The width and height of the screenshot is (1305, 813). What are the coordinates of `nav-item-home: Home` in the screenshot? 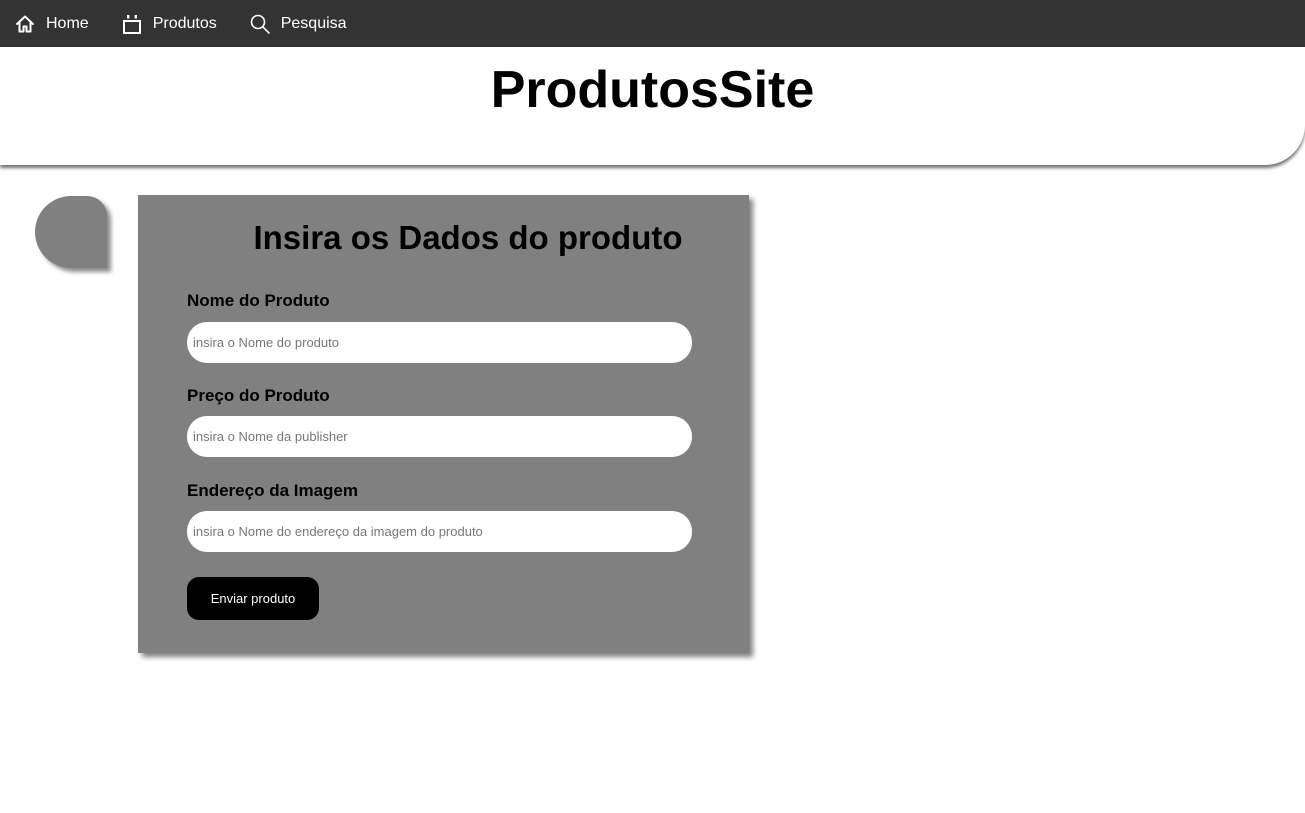 It's located at (51, 24).